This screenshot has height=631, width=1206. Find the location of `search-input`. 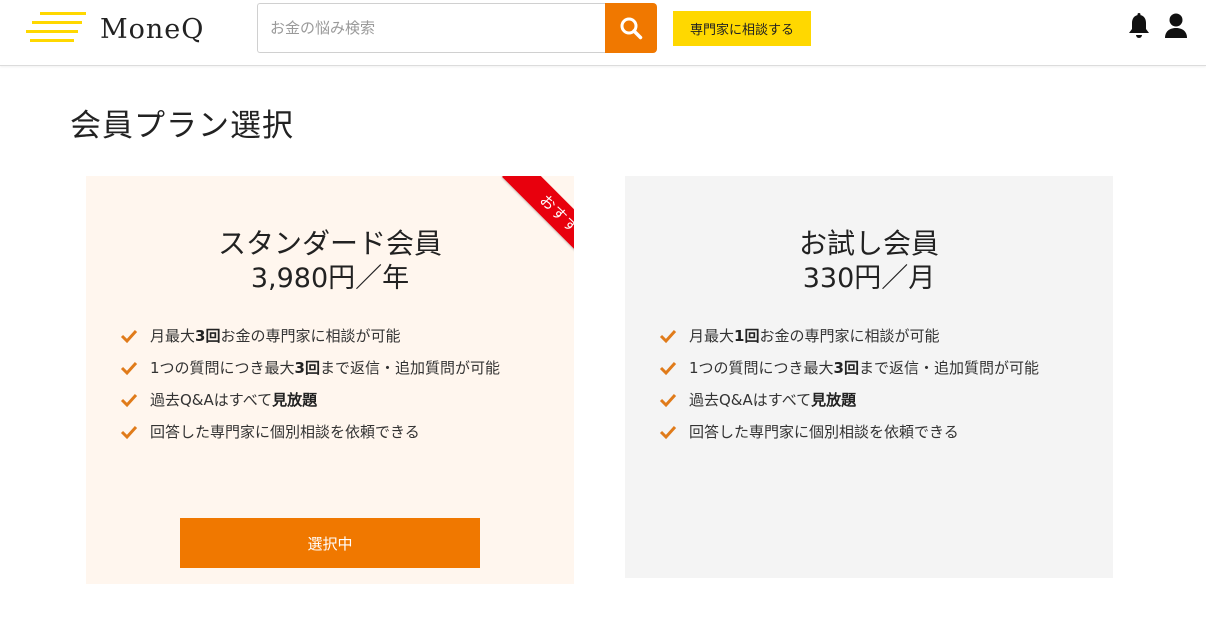

search-input is located at coordinates (431, 28).